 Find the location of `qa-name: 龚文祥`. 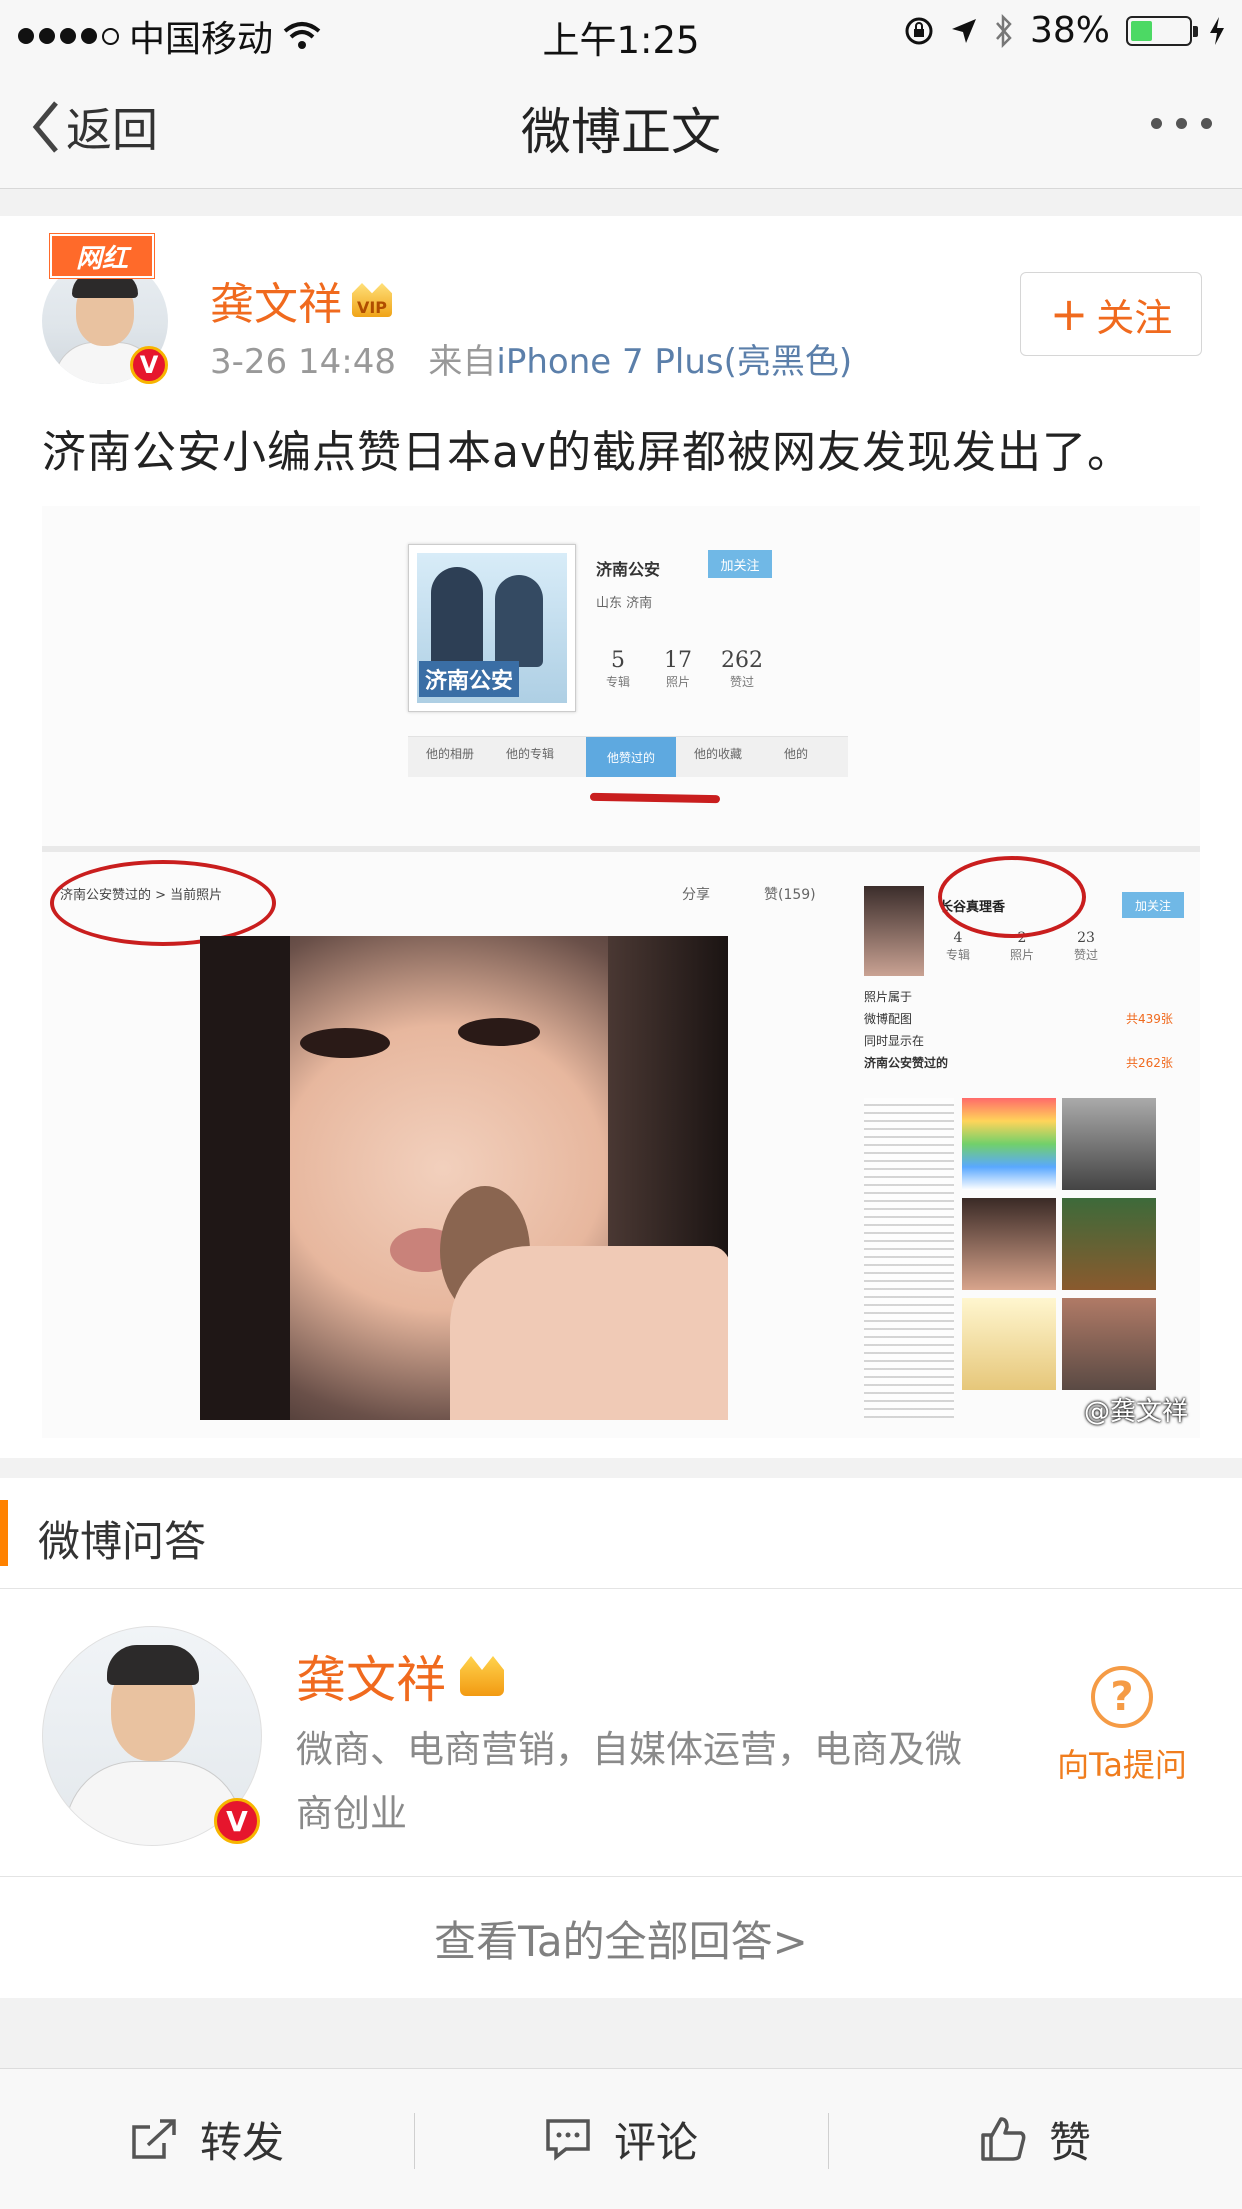

qa-name: 龚文祥 is located at coordinates (371, 1680).